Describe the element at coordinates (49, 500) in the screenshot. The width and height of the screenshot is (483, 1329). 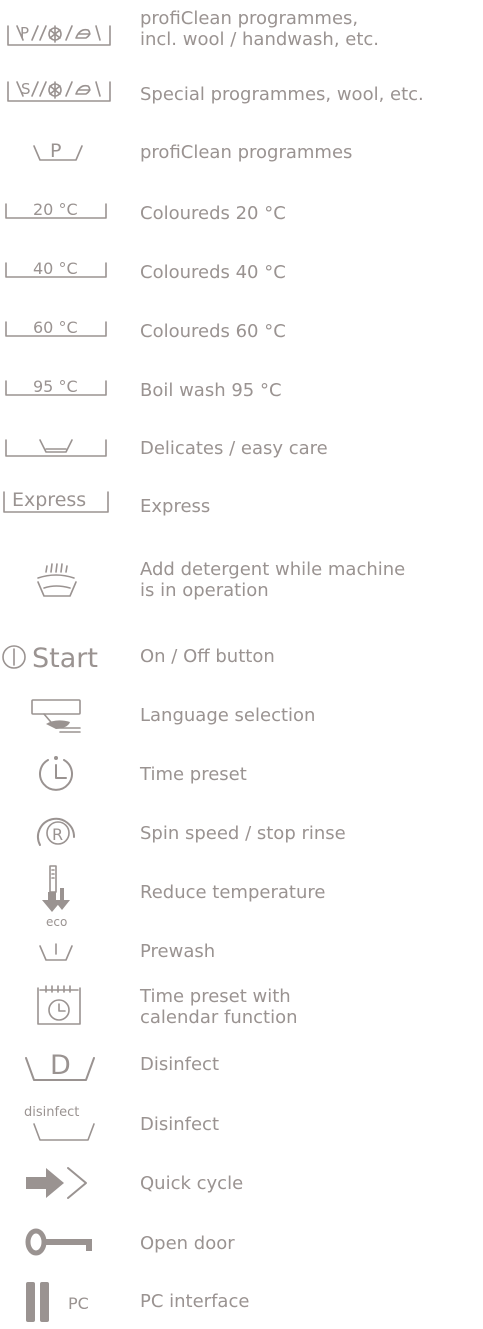
I see `symbol-text: Express` at that location.